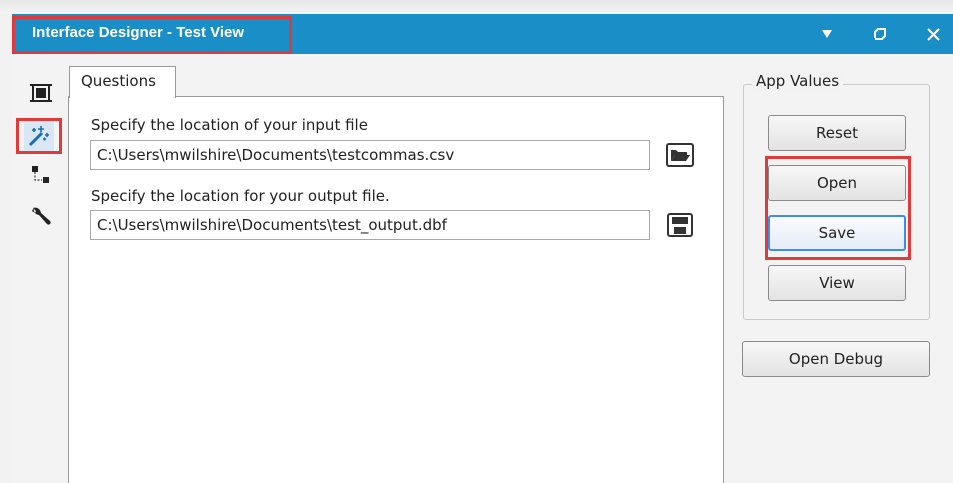 The width and height of the screenshot is (953, 483). Describe the element at coordinates (41, 93) in the screenshot. I see `layout-icon` at that location.